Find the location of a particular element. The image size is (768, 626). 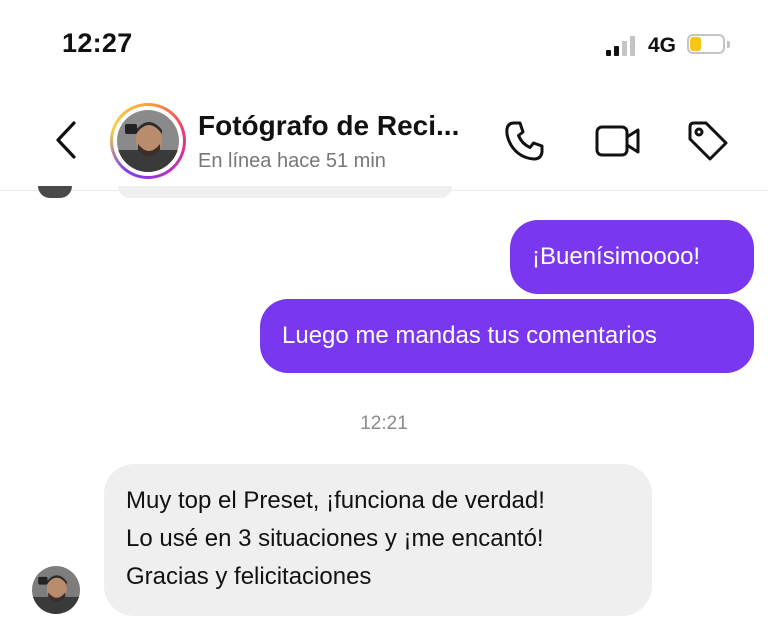

message-line: Gracias y felicitaciones is located at coordinates (249, 576).